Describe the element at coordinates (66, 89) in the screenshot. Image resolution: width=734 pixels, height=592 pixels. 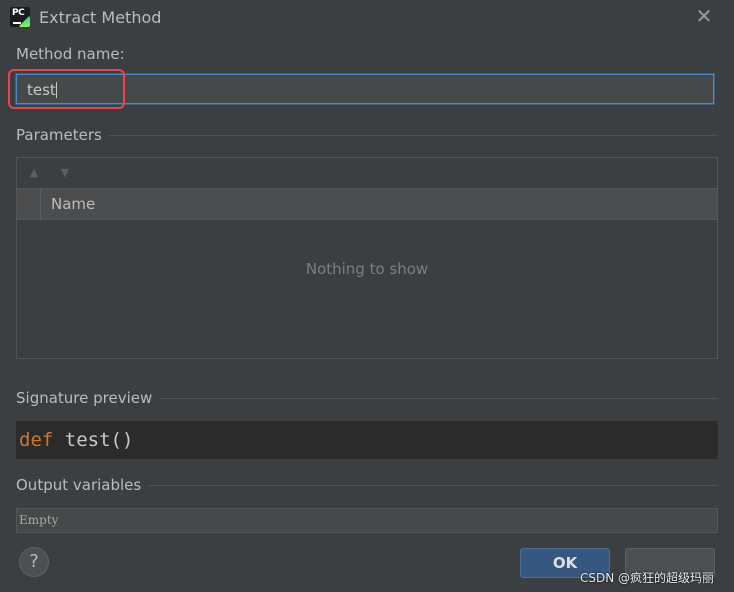
I see `annotation-highlight` at that location.